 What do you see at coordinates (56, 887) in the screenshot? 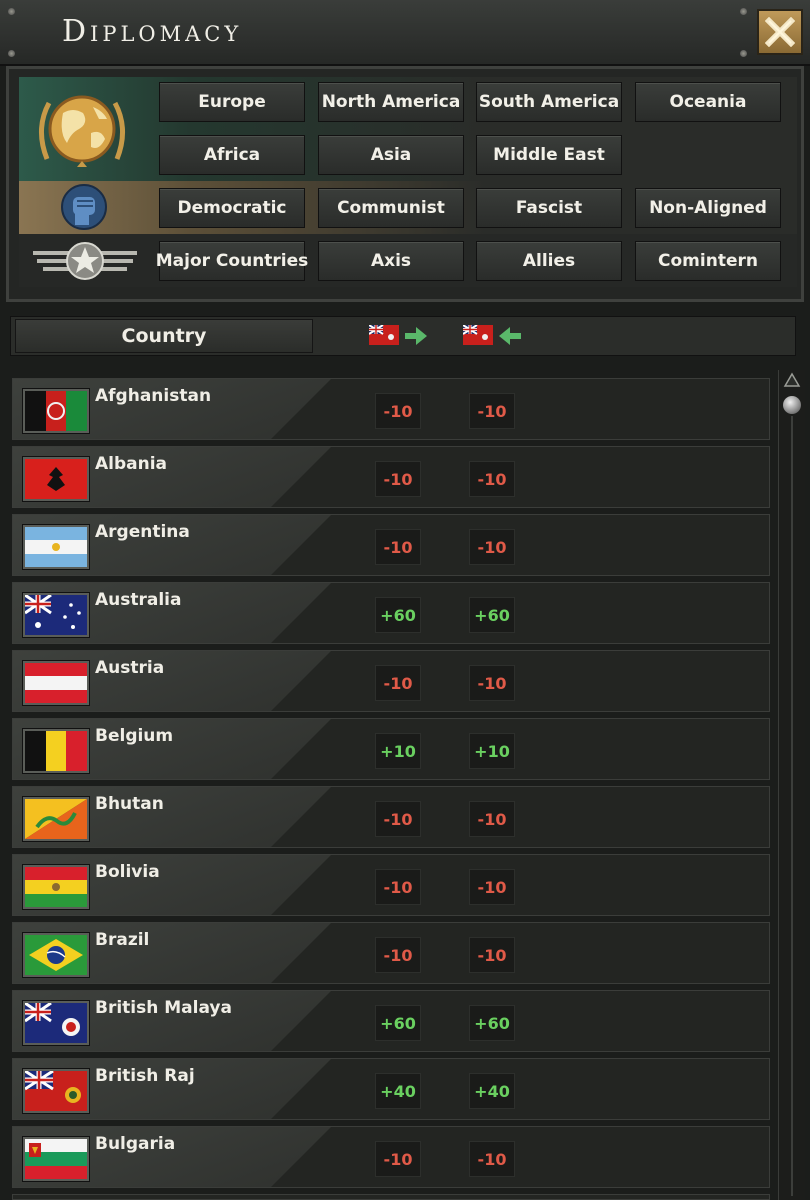
I see `bolivia-flag-icon` at bounding box center [56, 887].